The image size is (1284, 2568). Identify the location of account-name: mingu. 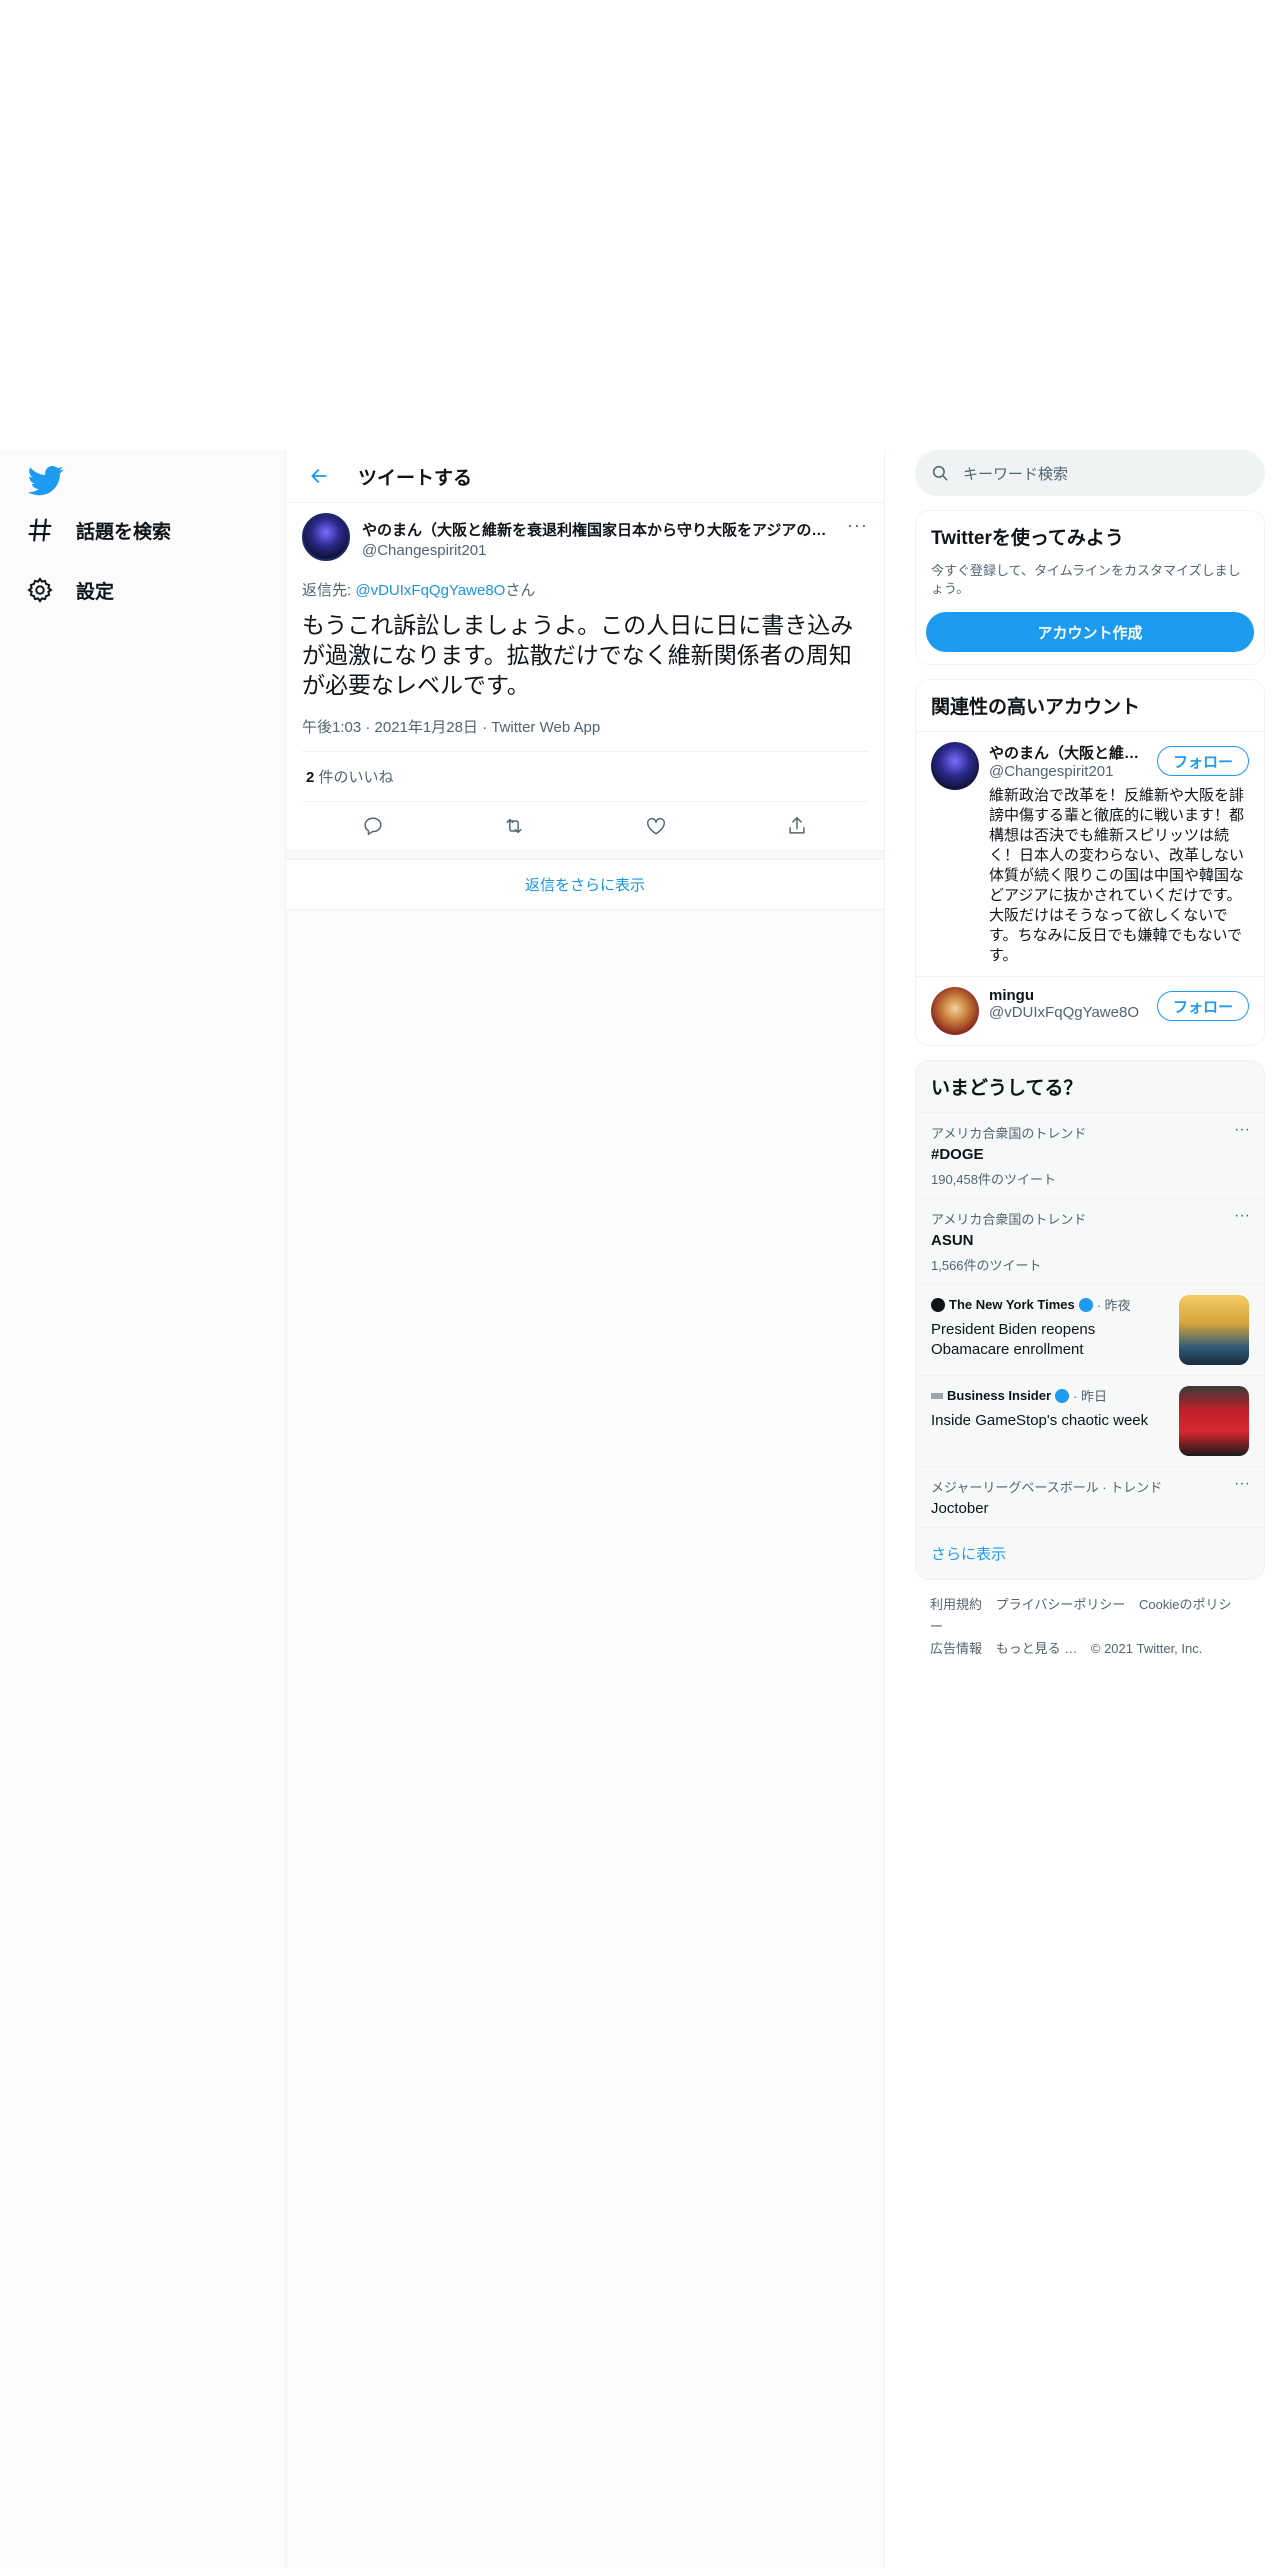
(1064, 995).